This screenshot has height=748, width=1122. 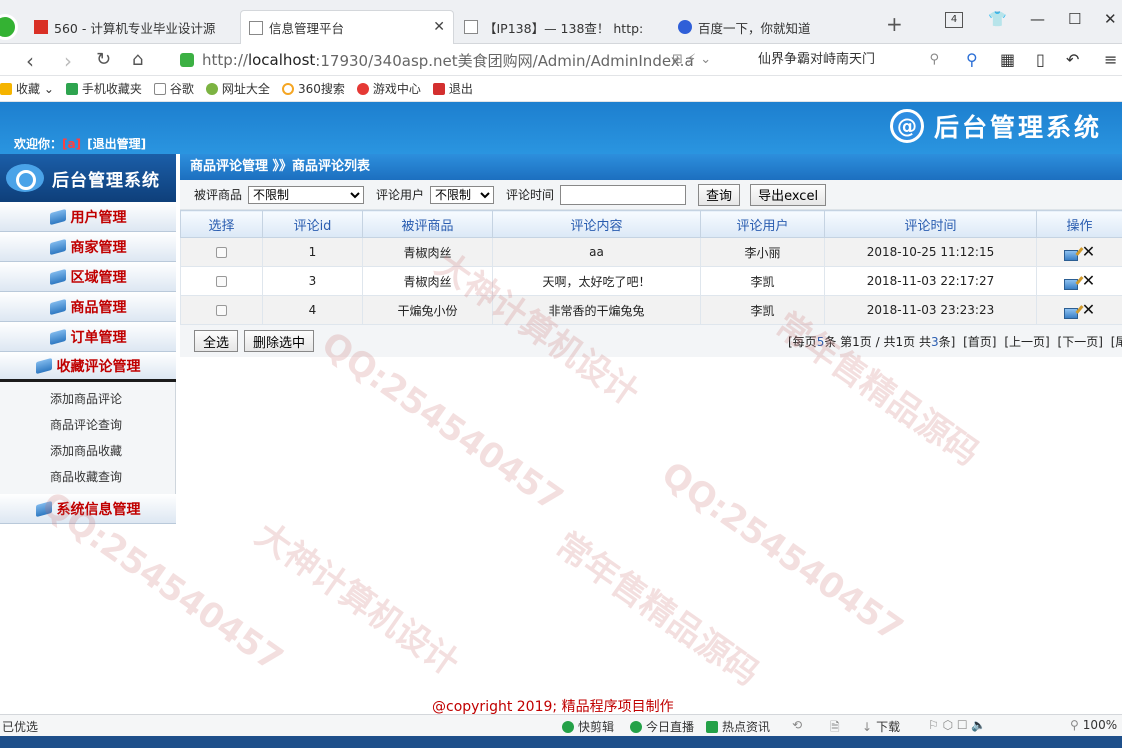 What do you see at coordinates (997, 19) in the screenshot?
I see `skin-icon: 👕` at bounding box center [997, 19].